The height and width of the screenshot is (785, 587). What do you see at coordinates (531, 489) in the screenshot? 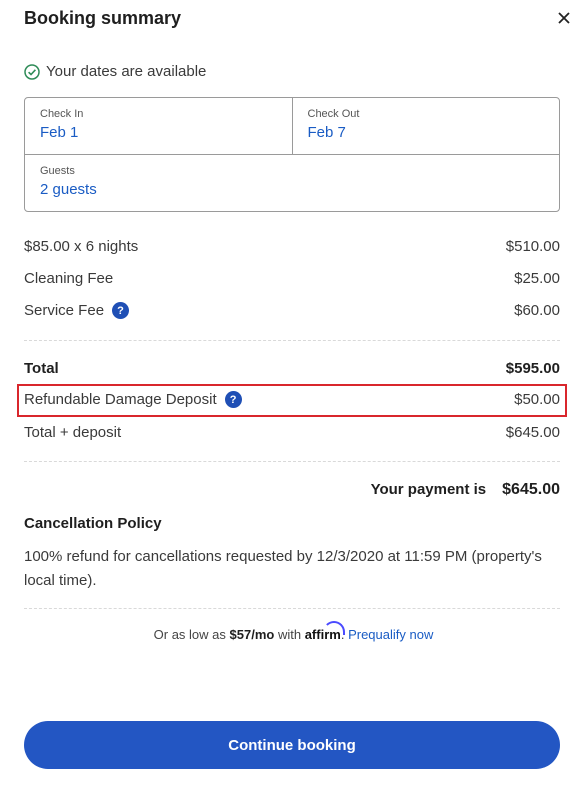
I see `payment-amount: $645.00` at bounding box center [531, 489].